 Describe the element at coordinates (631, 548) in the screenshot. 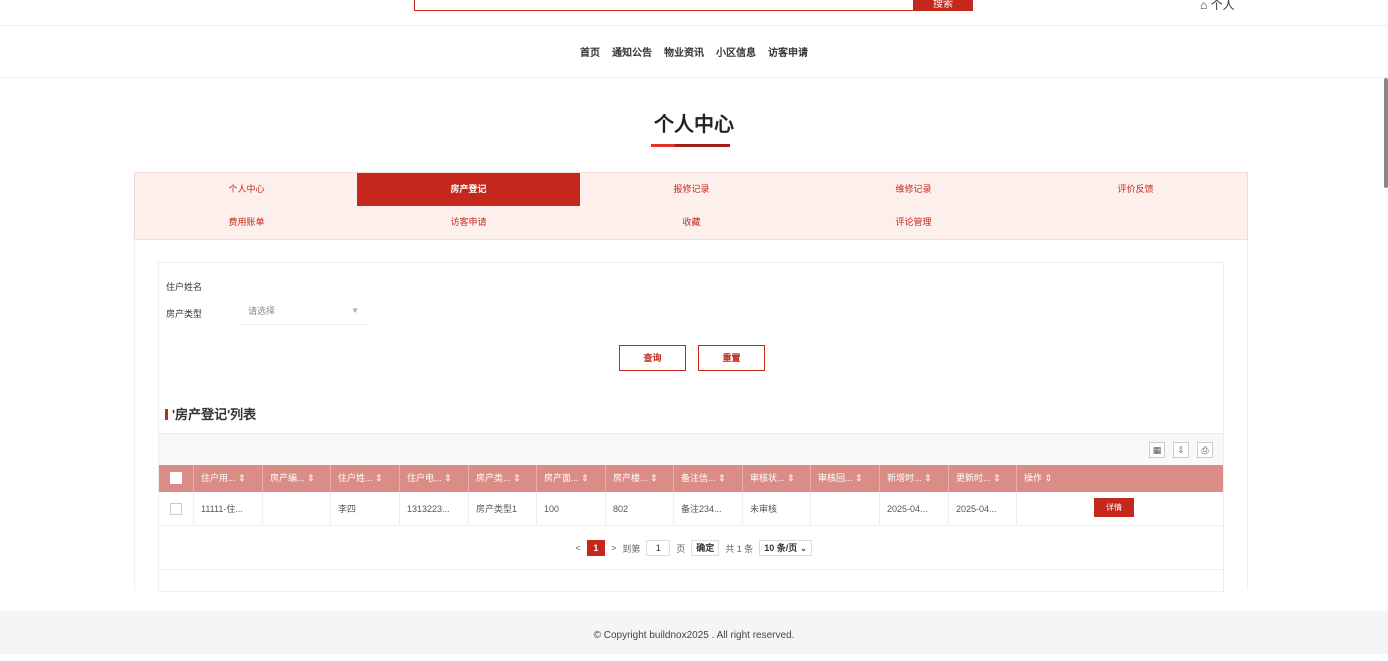

I see `goto-label: 到第` at that location.